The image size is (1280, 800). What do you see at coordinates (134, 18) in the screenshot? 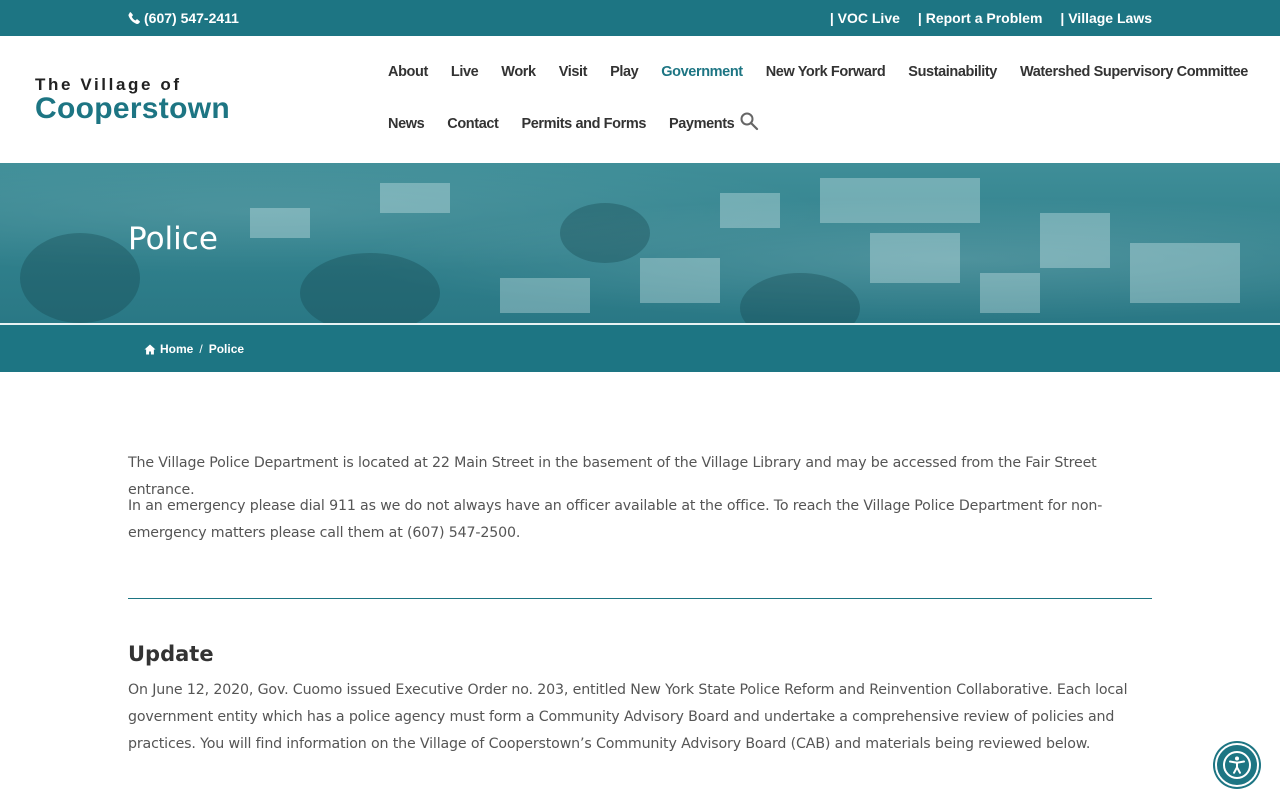
I see `phone-icon` at bounding box center [134, 18].